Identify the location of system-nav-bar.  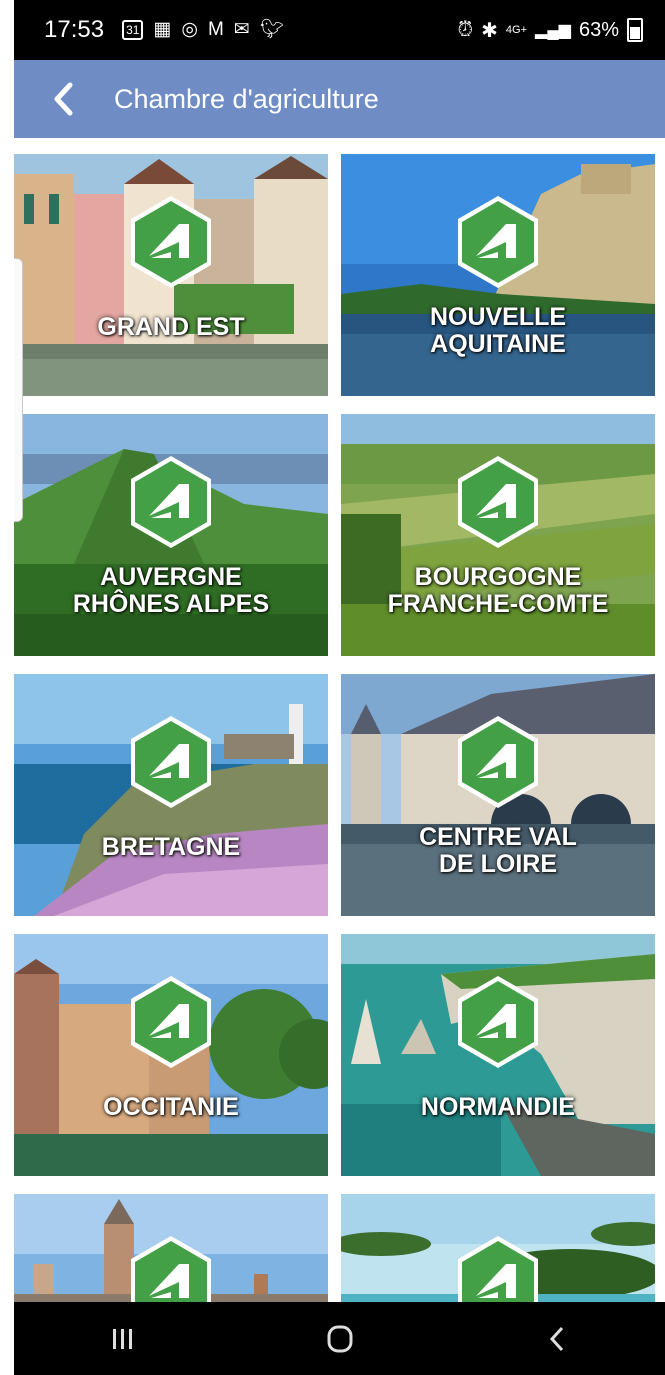
(339, 1338).